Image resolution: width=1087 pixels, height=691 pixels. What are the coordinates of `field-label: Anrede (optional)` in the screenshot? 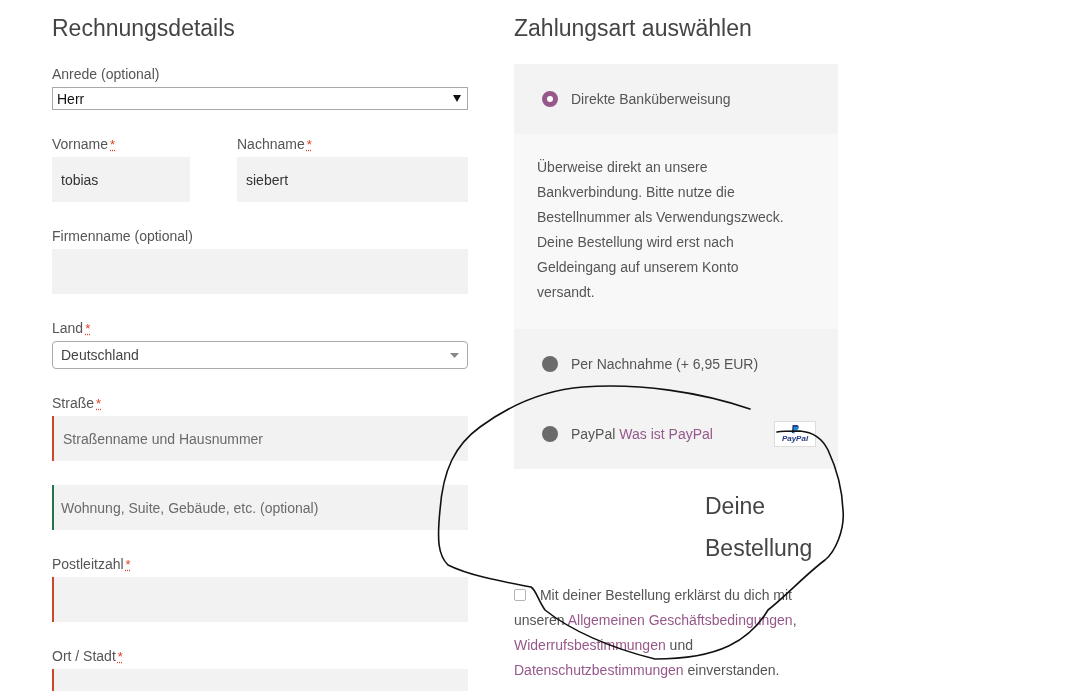 It's located at (106, 74).